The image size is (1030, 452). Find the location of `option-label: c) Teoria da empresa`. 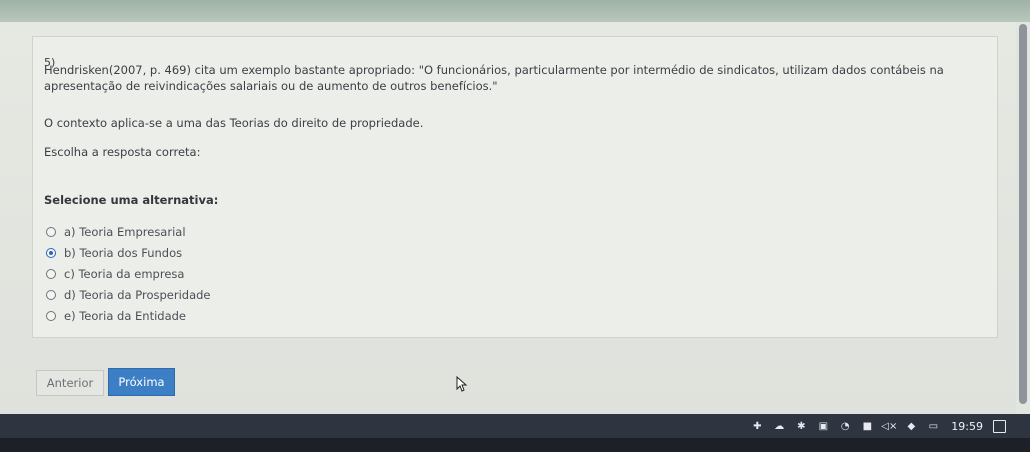

option-label: c) Teoria da empresa is located at coordinates (124, 274).